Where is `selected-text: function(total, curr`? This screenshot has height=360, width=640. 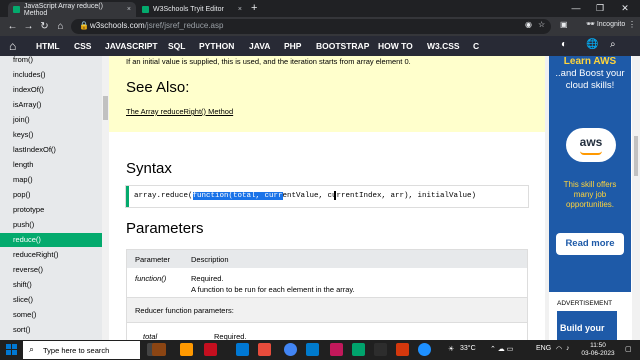 selected-text: function(total, curr is located at coordinates (237, 196).